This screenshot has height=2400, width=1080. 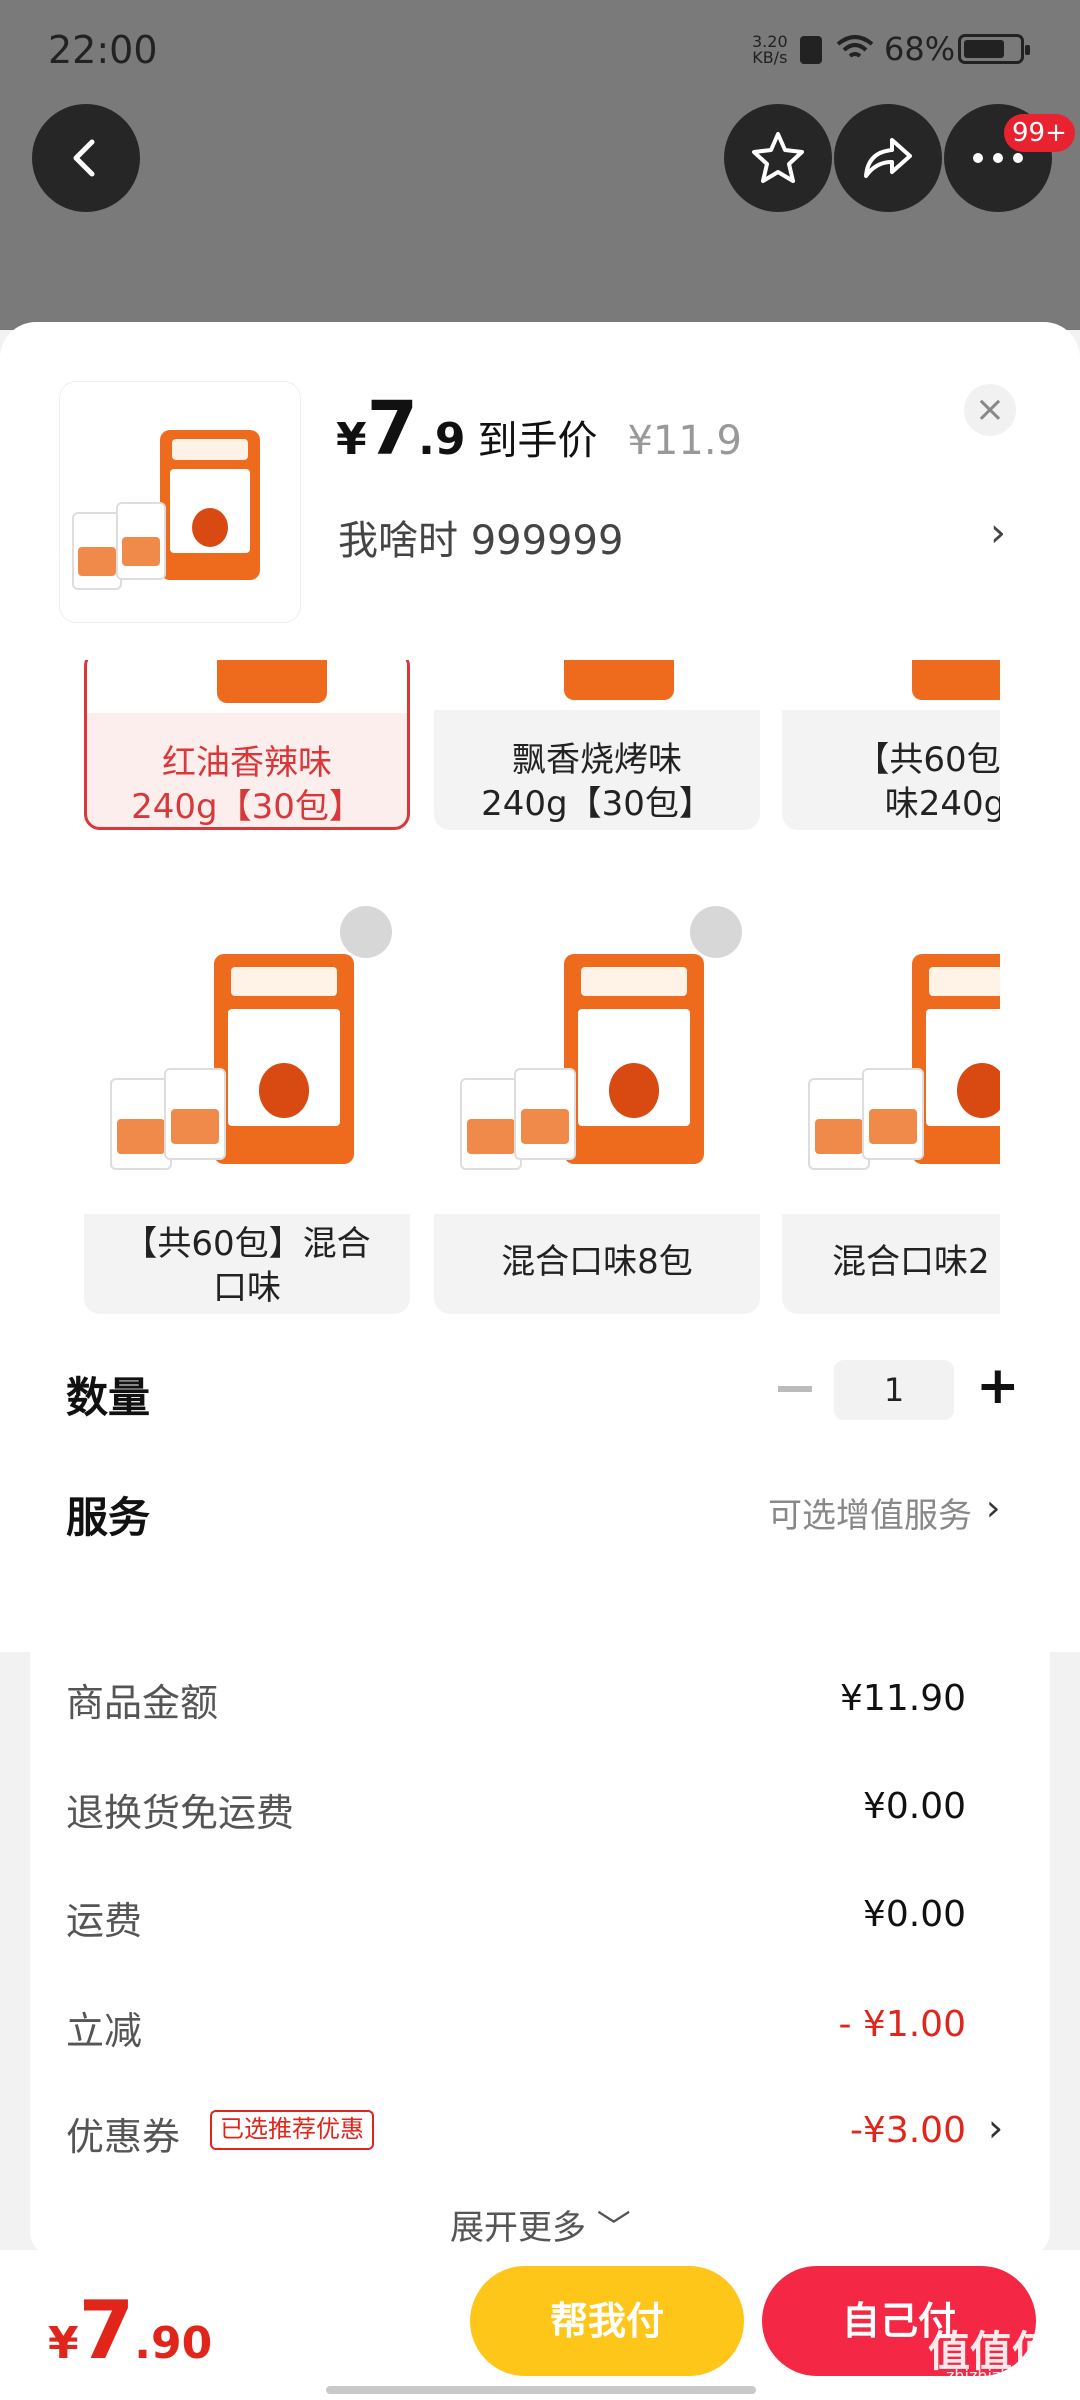 I want to click on price-decimal: .9, so click(x=442, y=439).